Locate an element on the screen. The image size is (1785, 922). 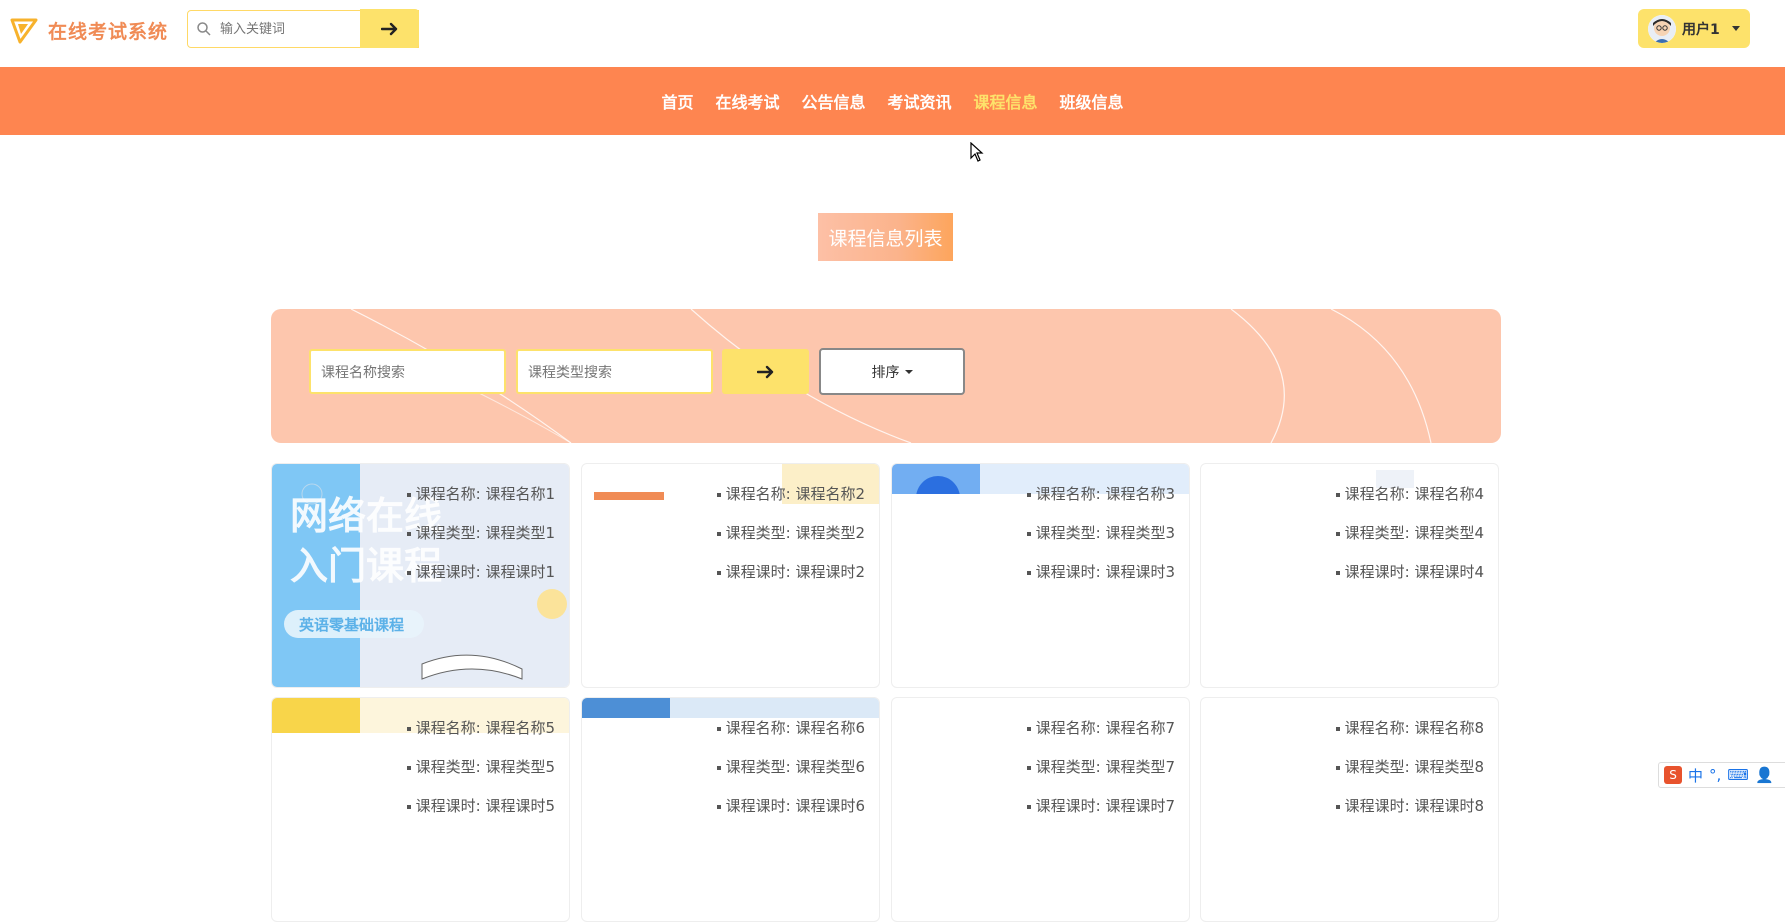
filter-panel: 排序 is located at coordinates (886, 376).